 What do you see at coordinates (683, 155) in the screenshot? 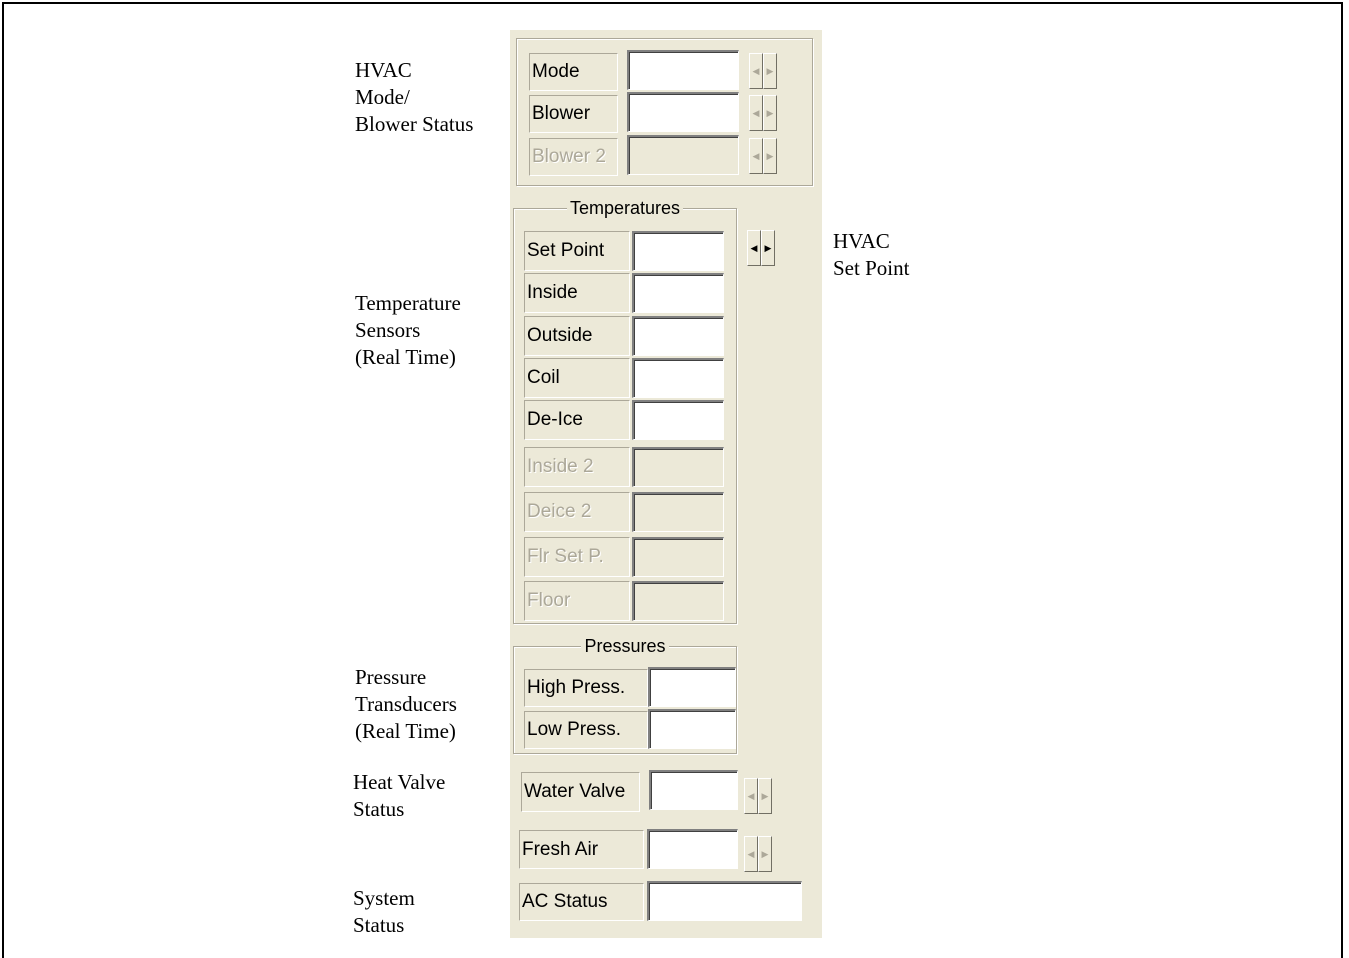
I see `blower-2-field` at bounding box center [683, 155].